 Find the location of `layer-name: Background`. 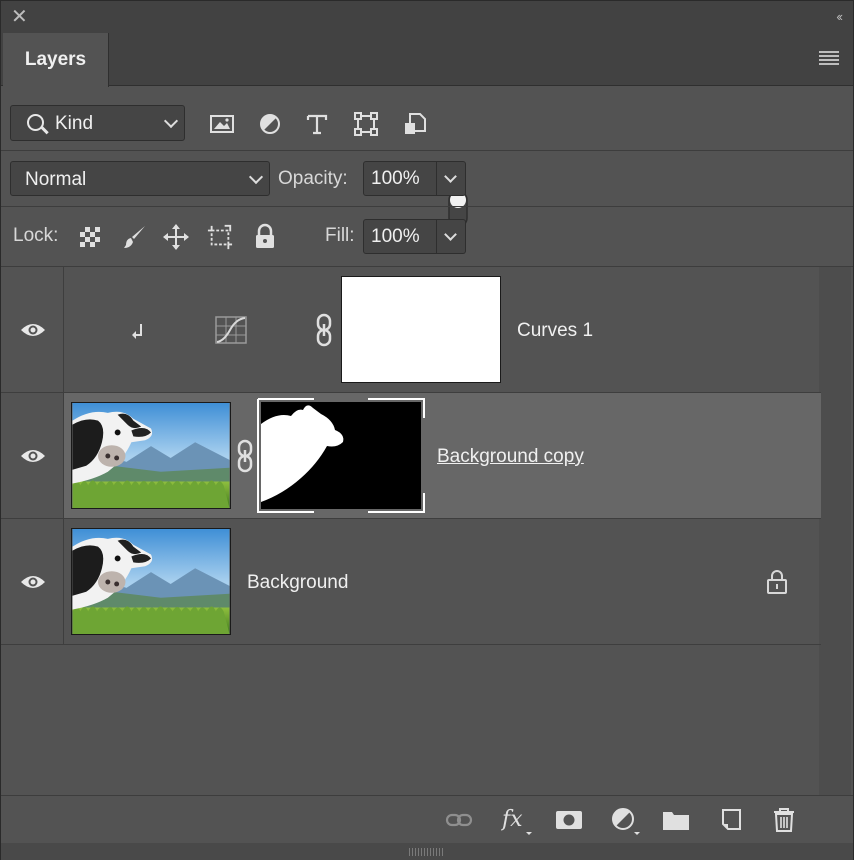

layer-name: Background is located at coordinates (297, 583).